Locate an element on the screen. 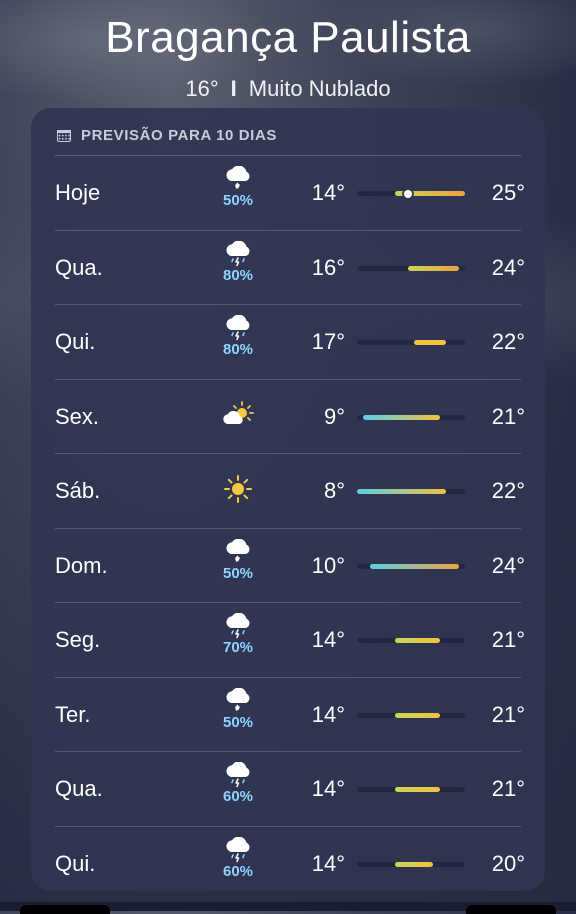 This screenshot has height=914, width=576. high-temperature: 20° is located at coordinates (508, 863).